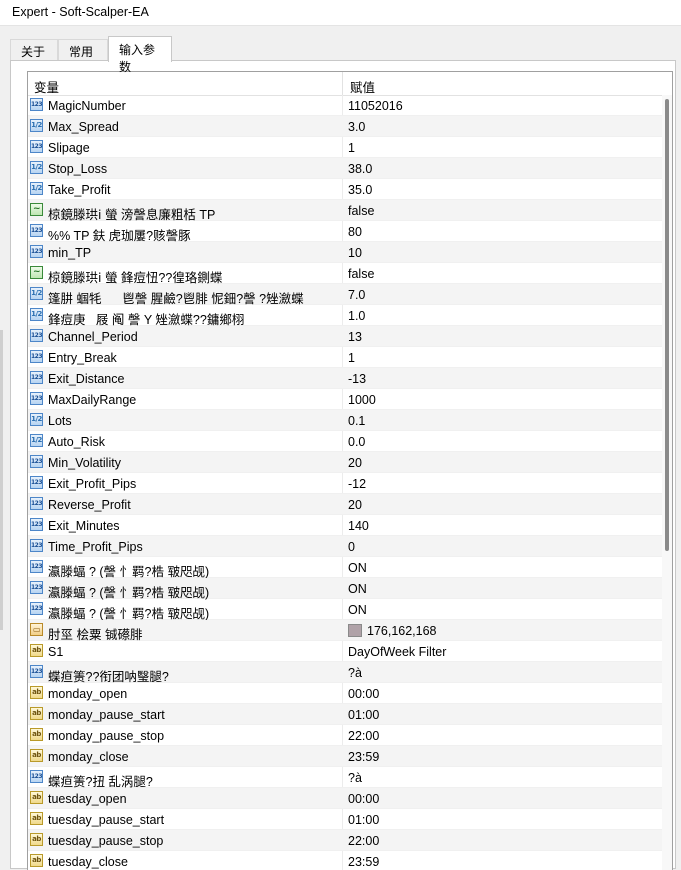 The image size is (681, 870). I want to click on parameter-row: ab tuesday_open 00:00, so click(345, 798).